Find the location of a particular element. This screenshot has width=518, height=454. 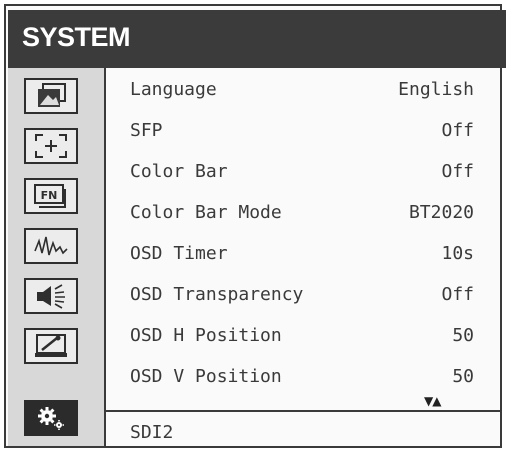

menu-item-label: SFP is located at coordinates (146, 130).